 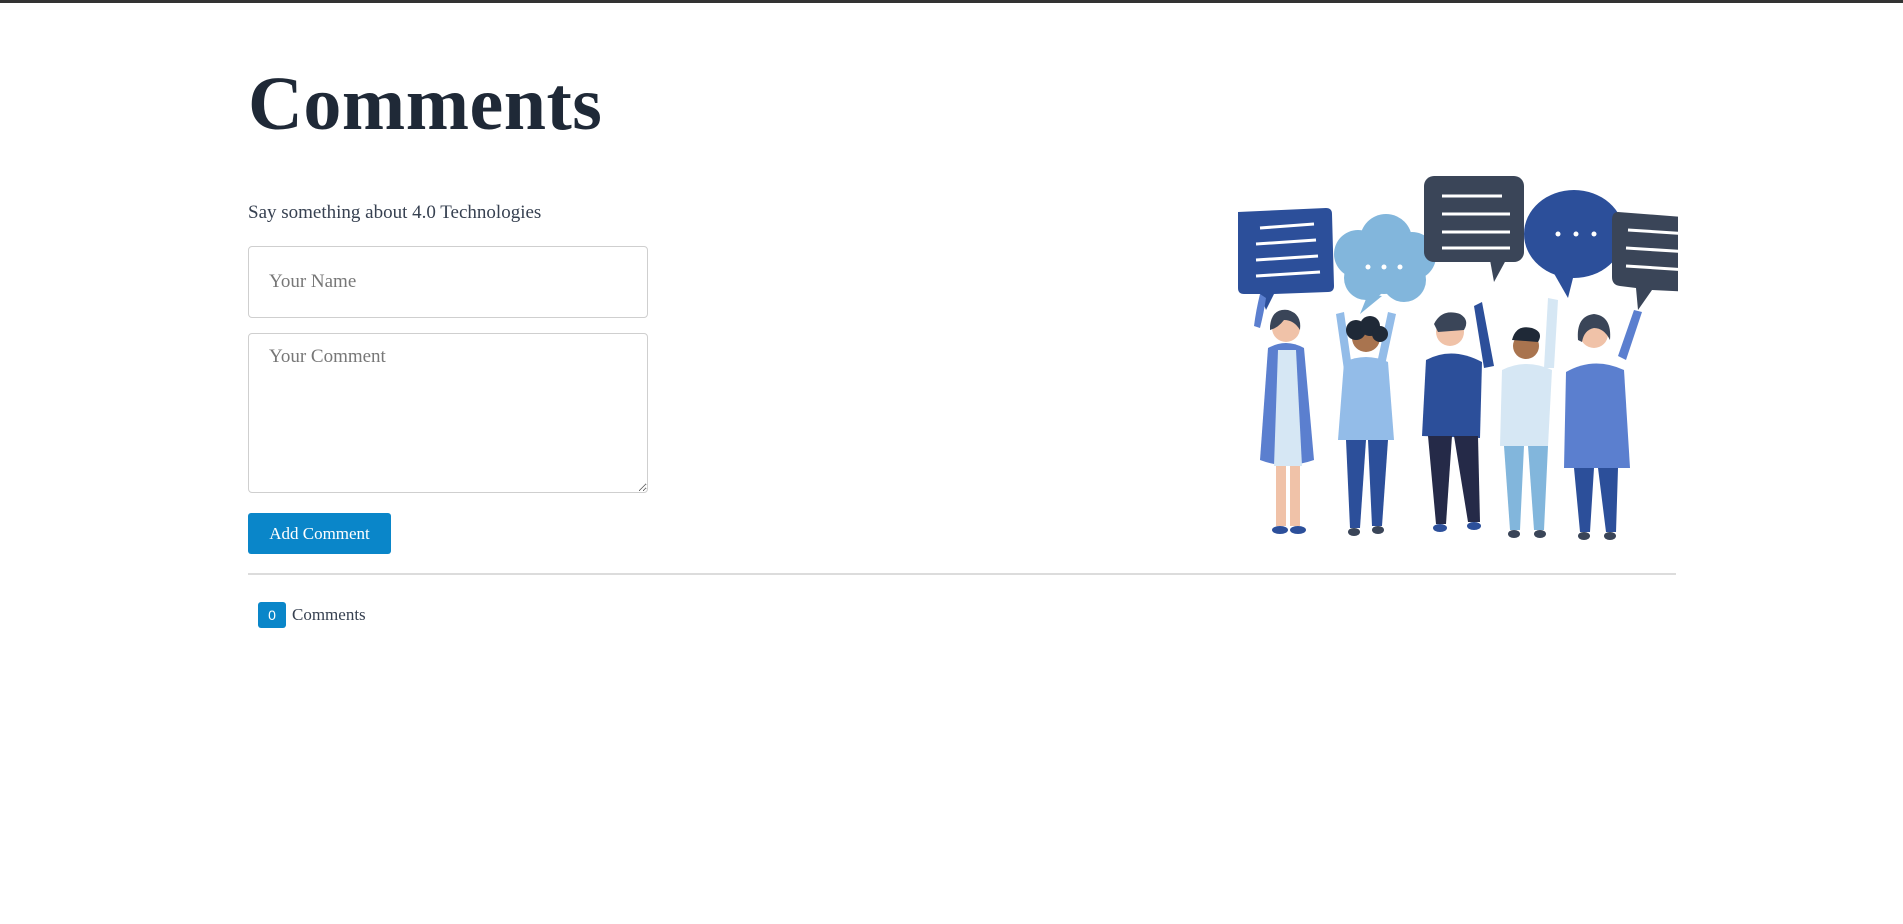 What do you see at coordinates (1574, 244) in the screenshot?
I see `chat-bubble-icon` at bounding box center [1574, 244].